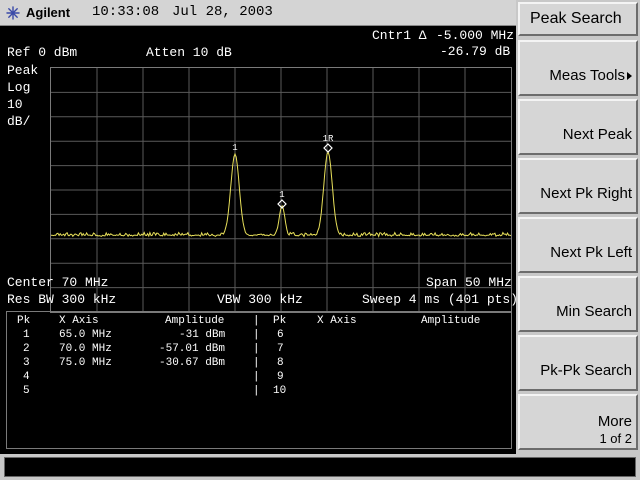 This screenshot has width=640, height=480. What do you see at coordinates (586, 370) in the screenshot?
I see `pk-pk-search-label: Pk-Pk Search` at bounding box center [586, 370].